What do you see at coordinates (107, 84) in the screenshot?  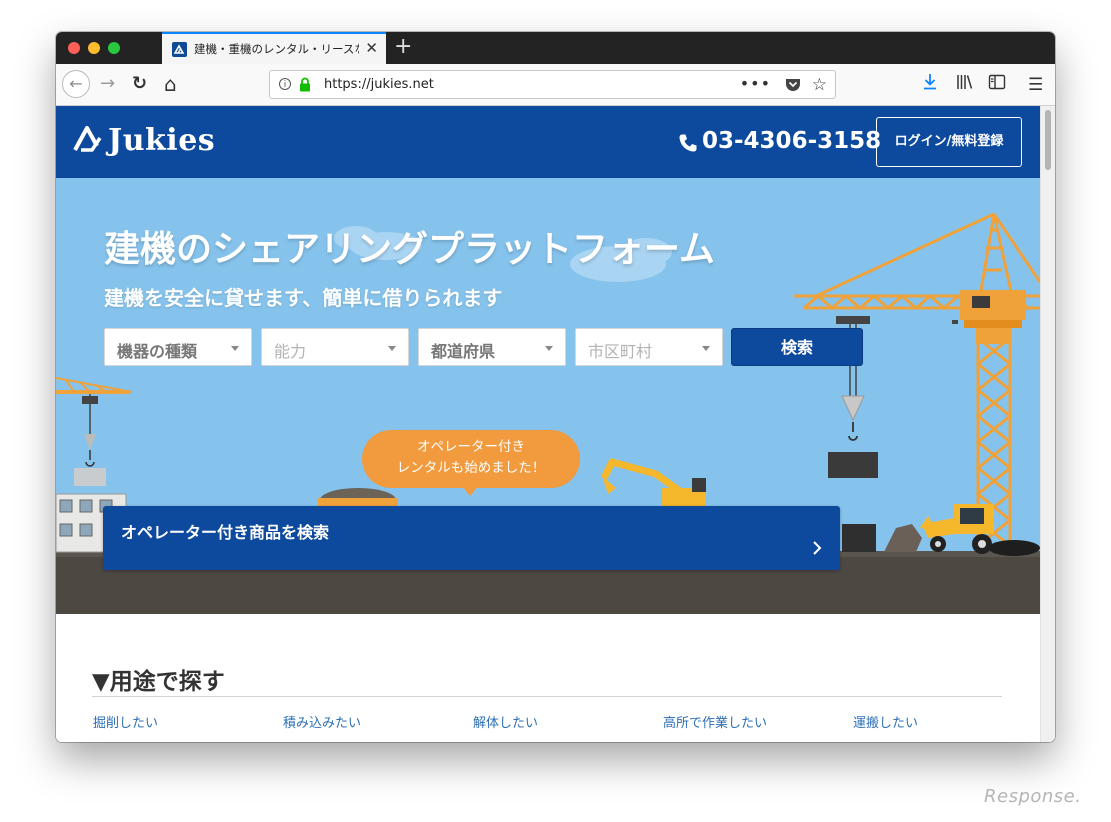 I see `forward-button: →` at bounding box center [107, 84].